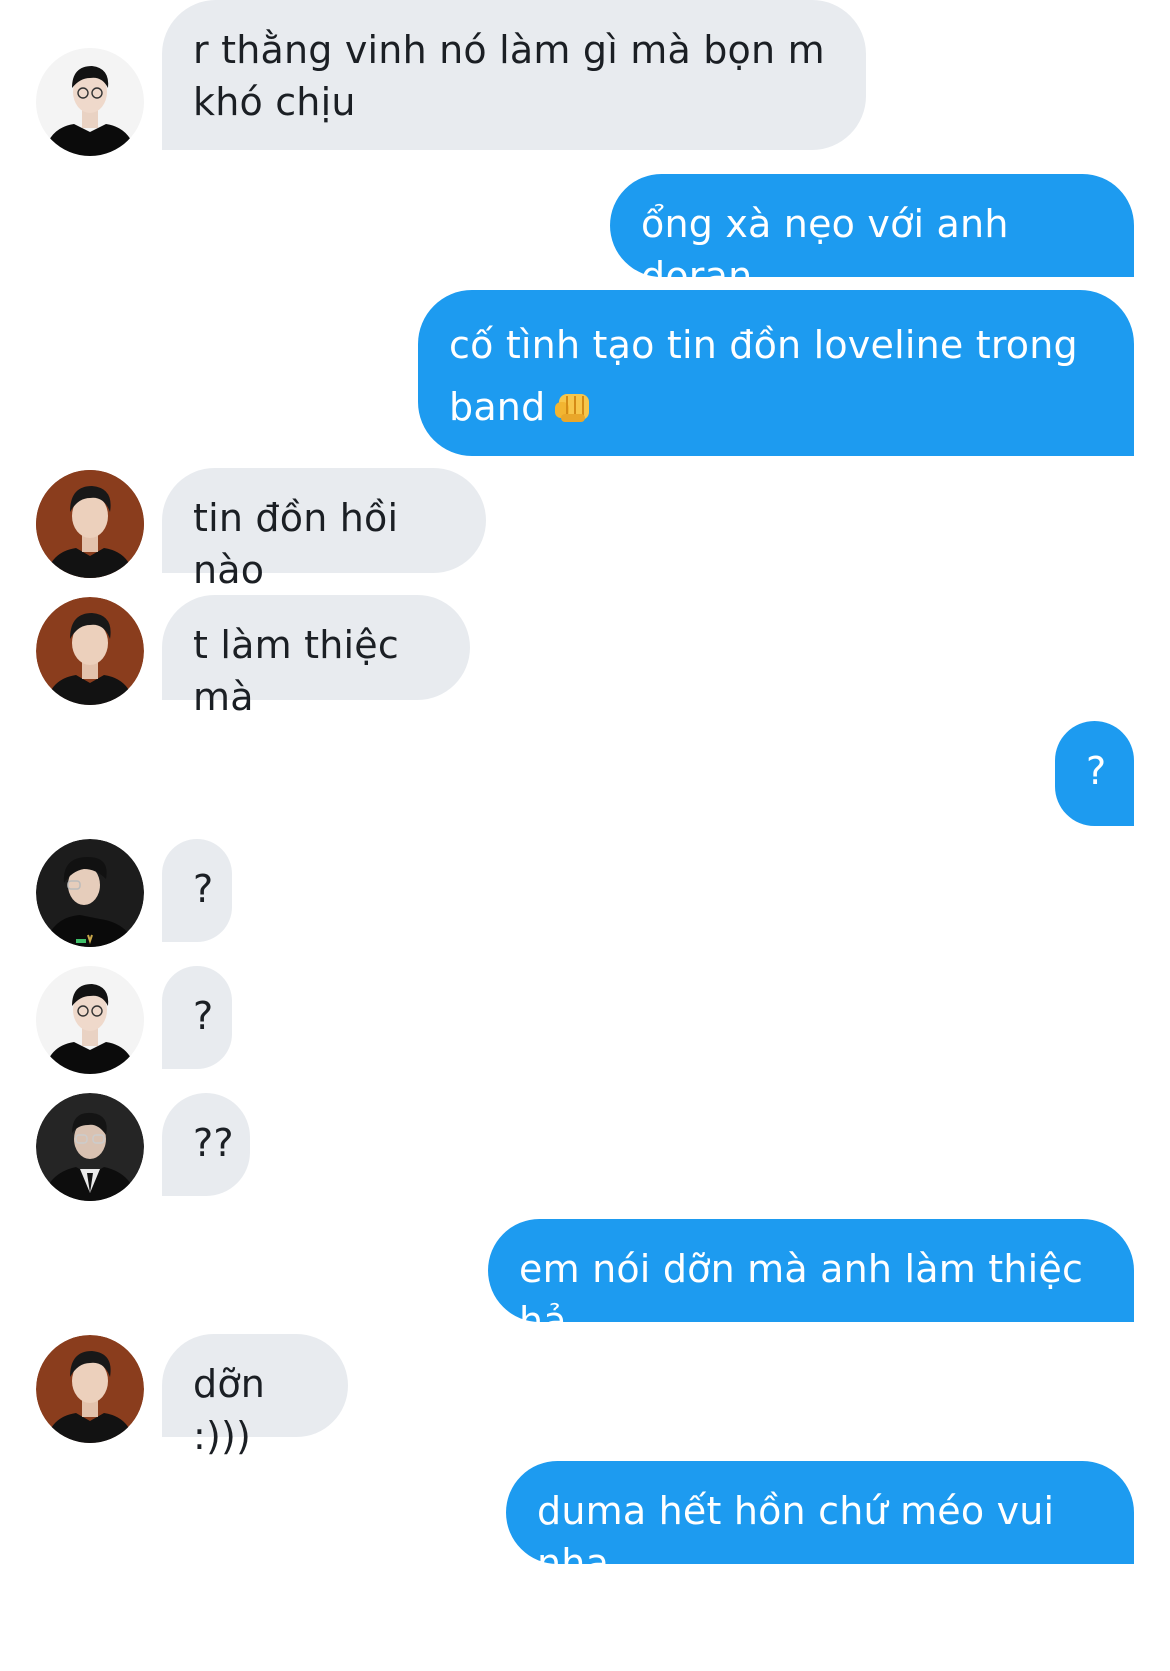 This screenshot has height=1671, width=1170. Describe the element at coordinates (255, 1396) in the screenshot. I see `message-bubble: dỡn :)))` at that location.